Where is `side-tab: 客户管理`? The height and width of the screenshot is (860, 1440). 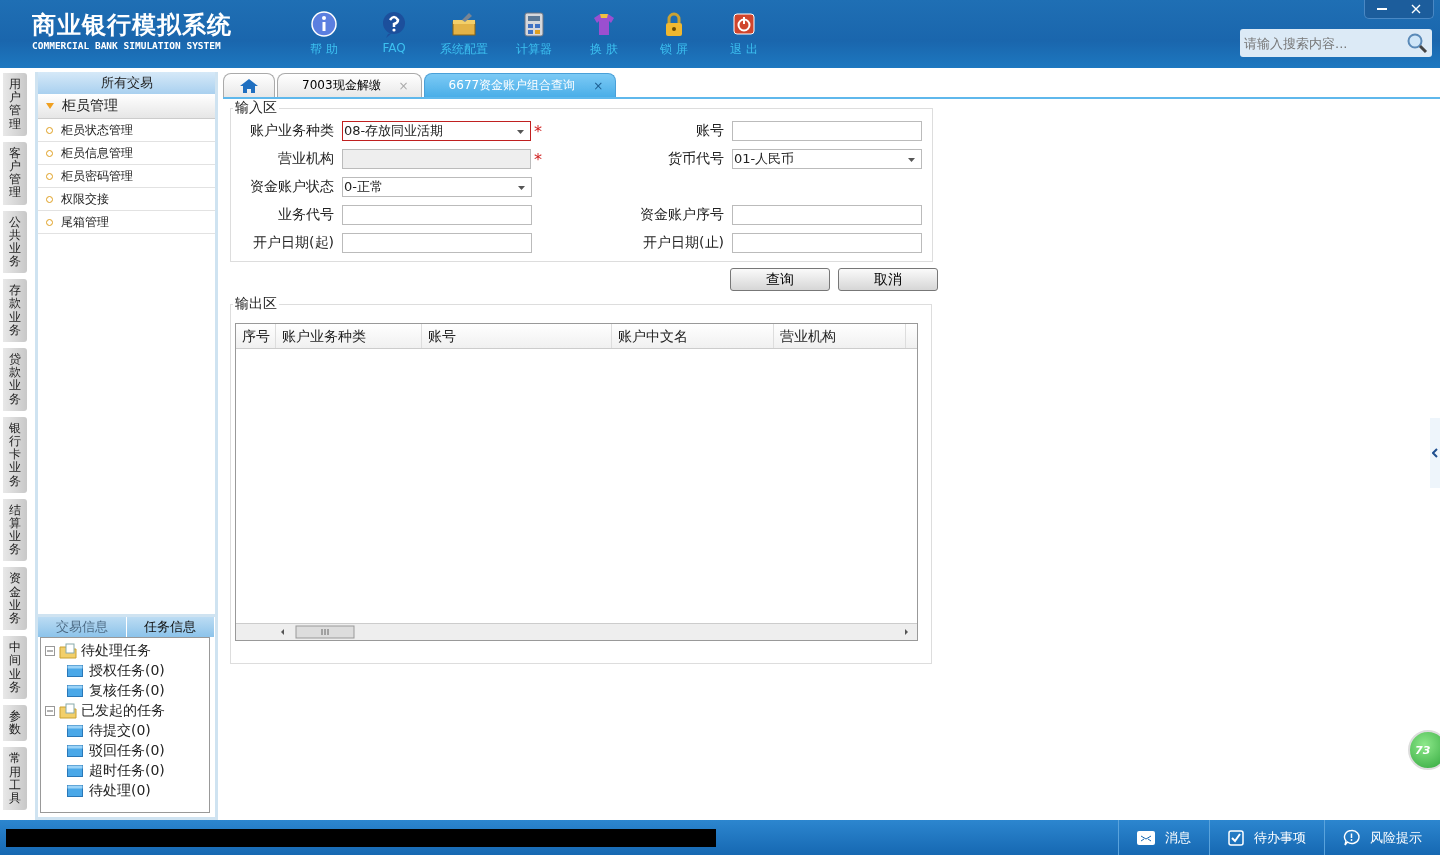
side-tab: 客户管理 is located at coordinates (15, 173).